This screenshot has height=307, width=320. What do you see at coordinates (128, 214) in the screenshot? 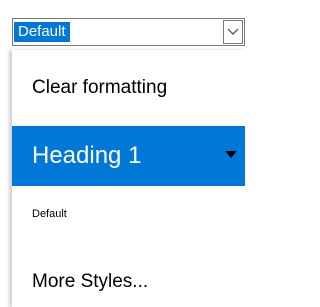
I see `menu-item-default: Default` at bounding box center [128, 214].